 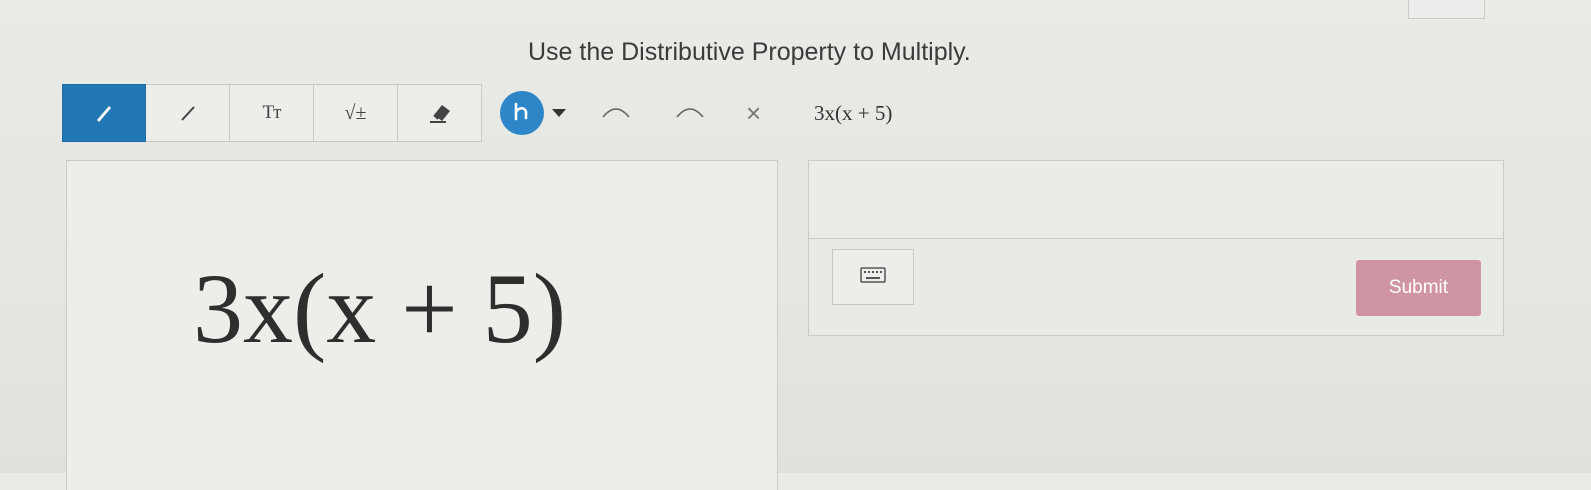 What do you see at coordinates (379, 308) in the screenshot?
I see `canvas-expression: 3x(x + 5)` at bounding box center [379, 308].